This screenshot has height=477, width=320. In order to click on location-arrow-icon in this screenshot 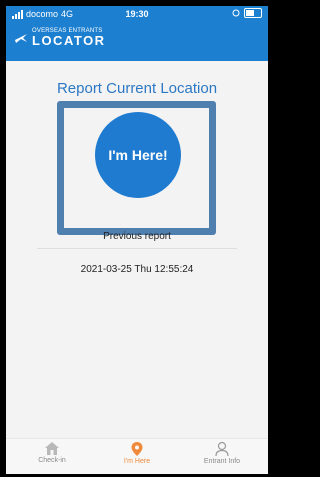, I will do `click(236, 13)`.